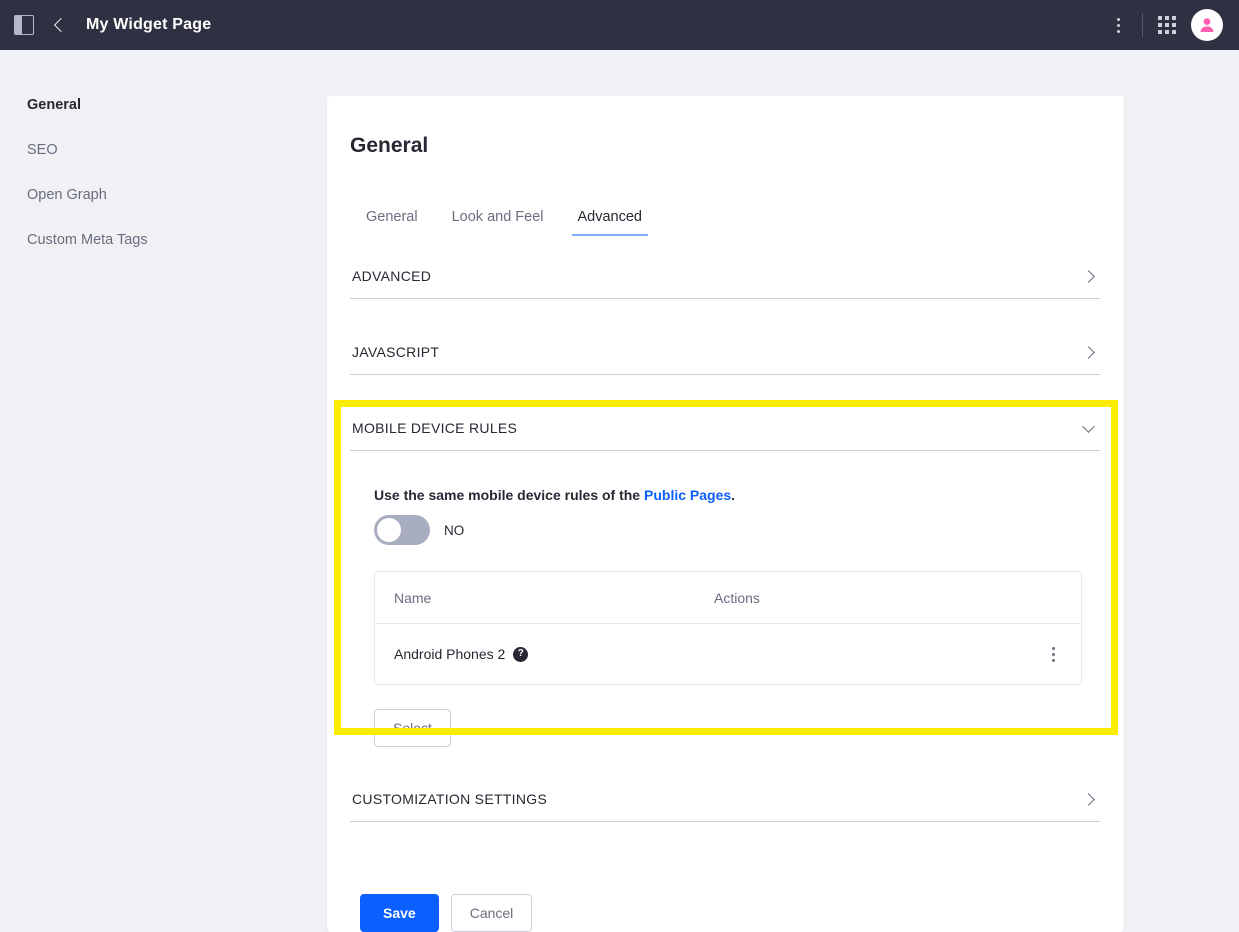 Image resolution: width=1239 pixels, height=932 pixels. Describe the element at coordinates (450, 654) in the screenshot. I see `rule-name: Android Phones 2` at that location.